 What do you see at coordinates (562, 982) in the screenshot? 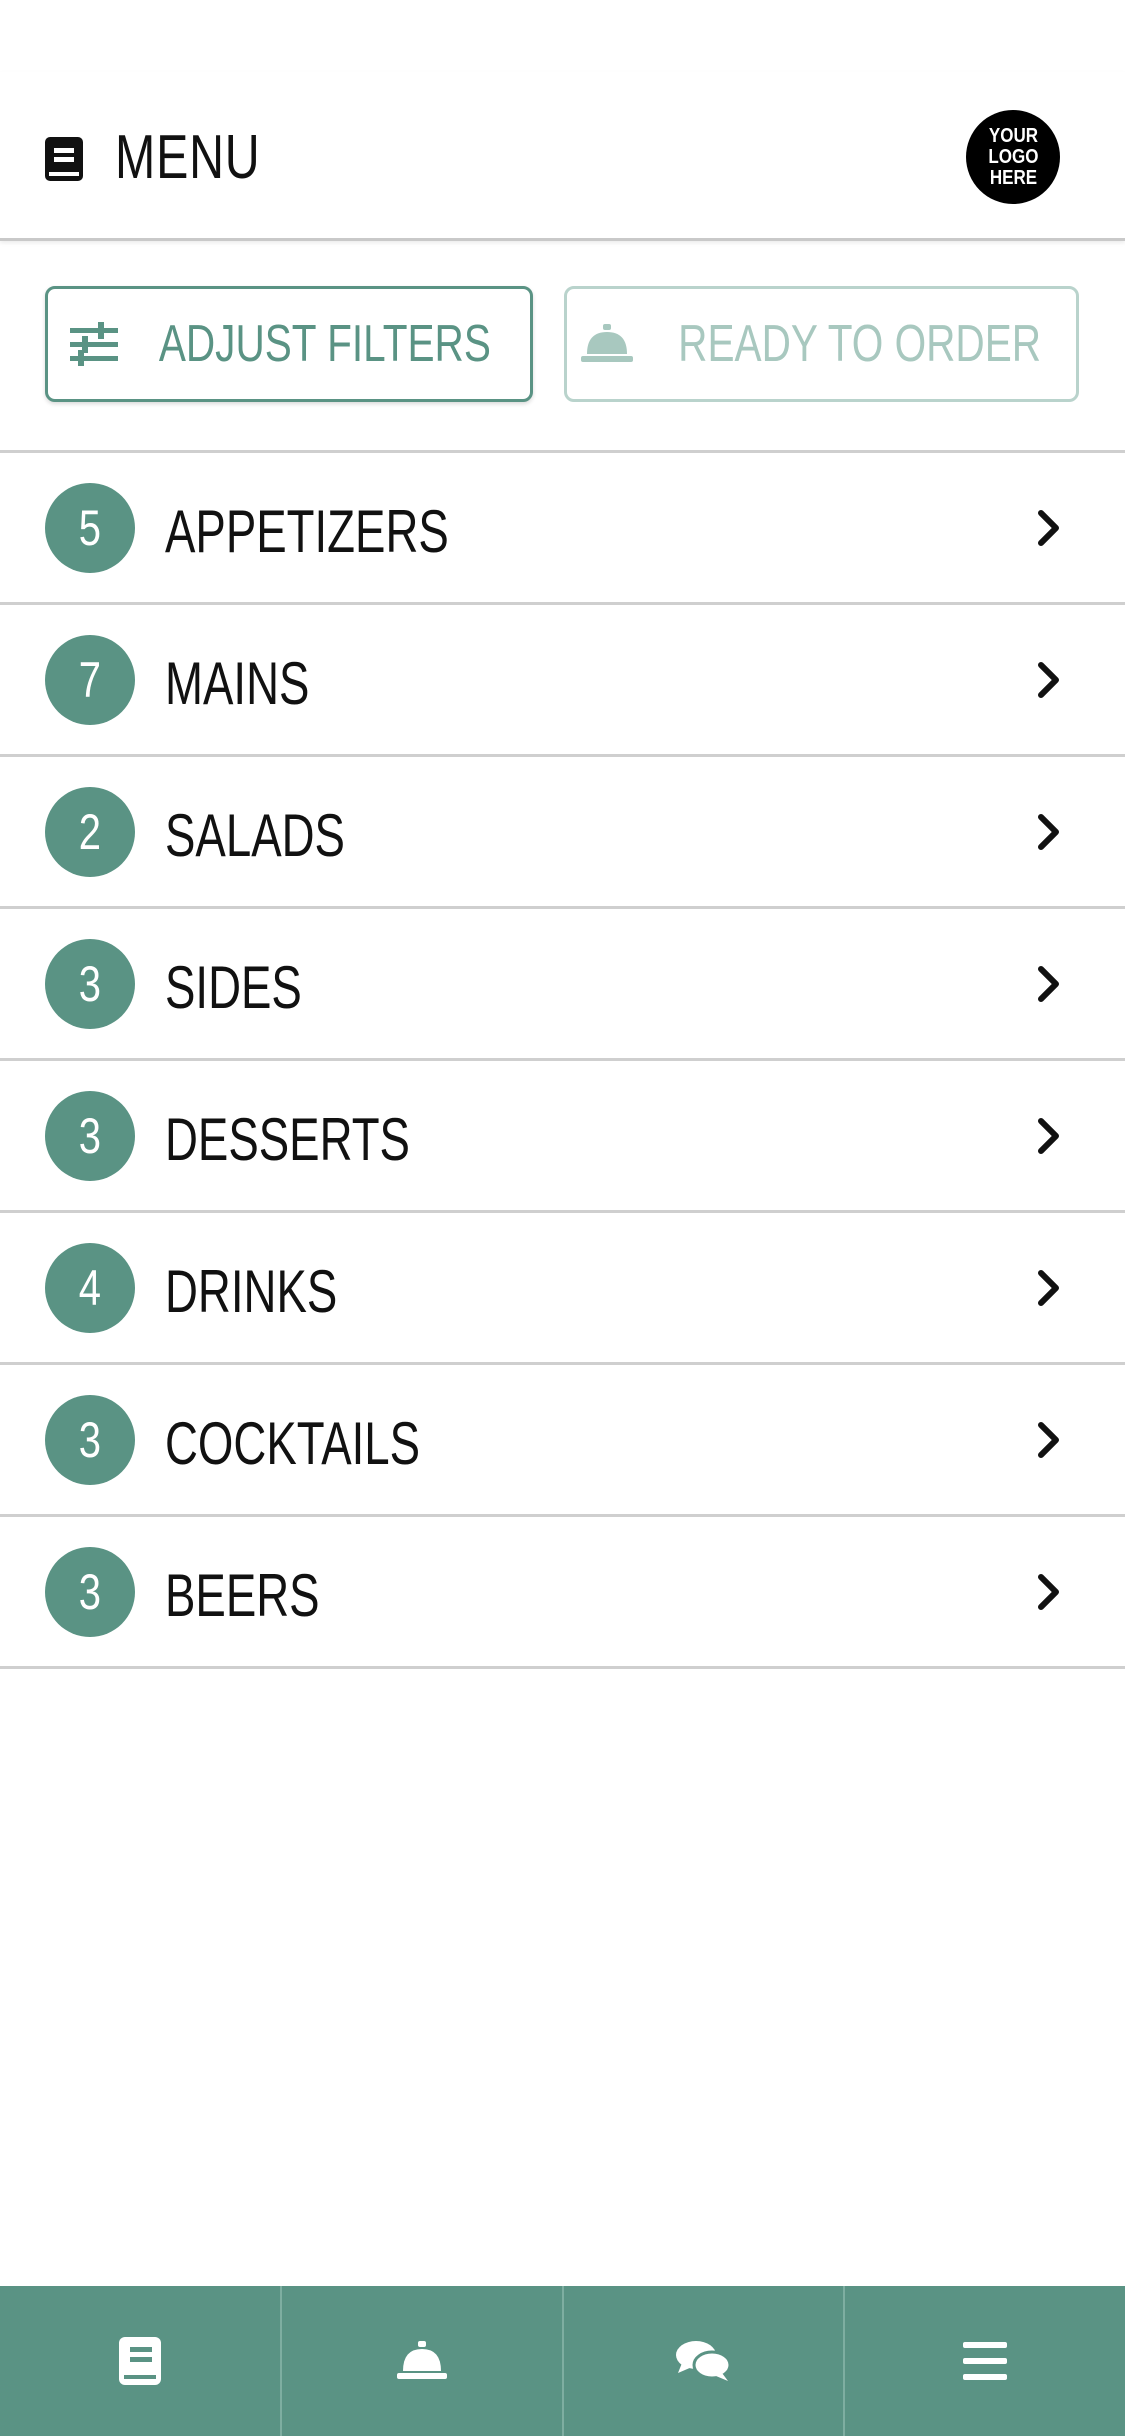
I see `category-row-sides: 3 SIDES` at bounding box center [562, 982].